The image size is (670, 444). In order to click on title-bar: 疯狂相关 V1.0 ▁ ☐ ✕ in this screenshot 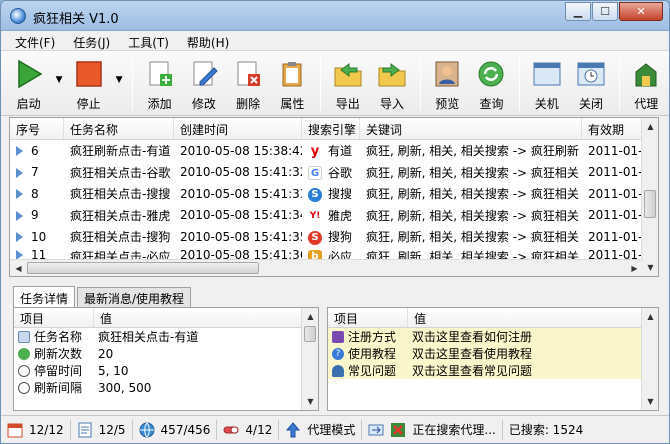, I will do `click(335, 16)`.